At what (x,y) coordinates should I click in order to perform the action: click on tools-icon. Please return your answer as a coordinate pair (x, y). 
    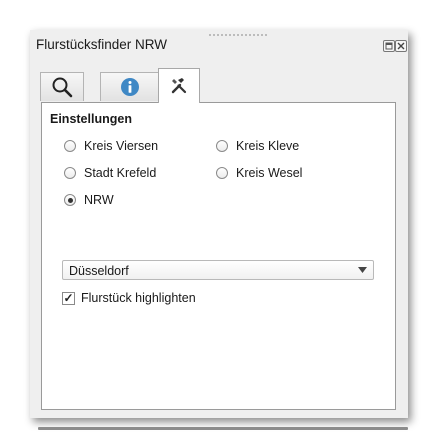
    Looking at the image, I should click on (179, 86).